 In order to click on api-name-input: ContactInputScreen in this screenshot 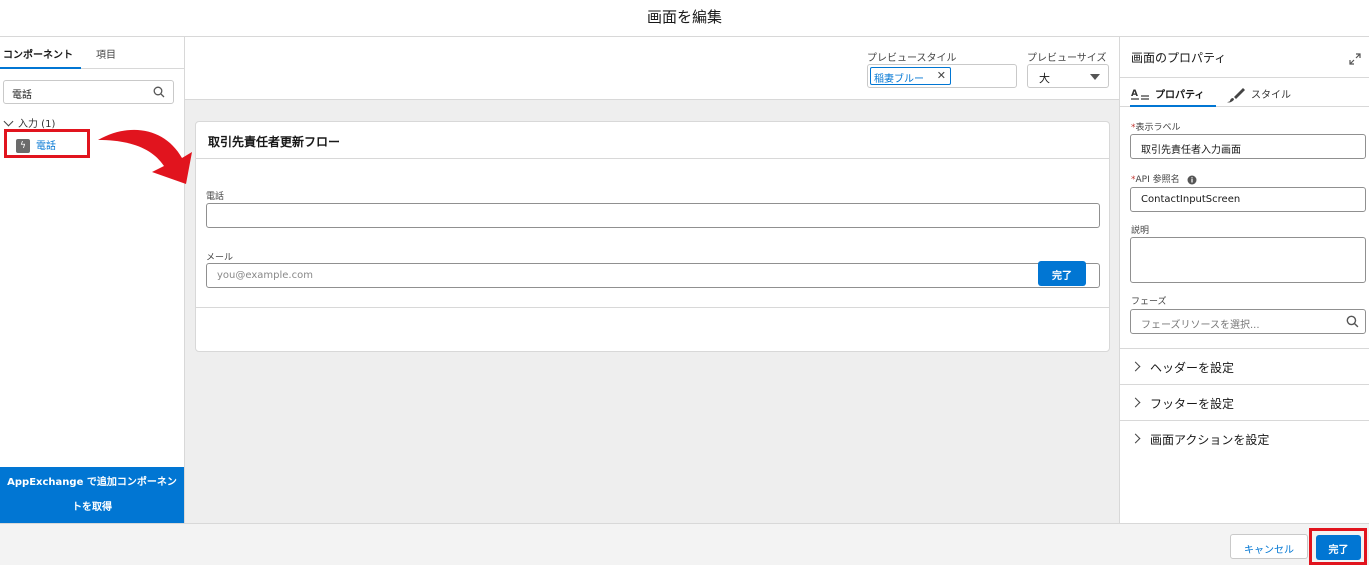, I will do `click(1248, 199)`.